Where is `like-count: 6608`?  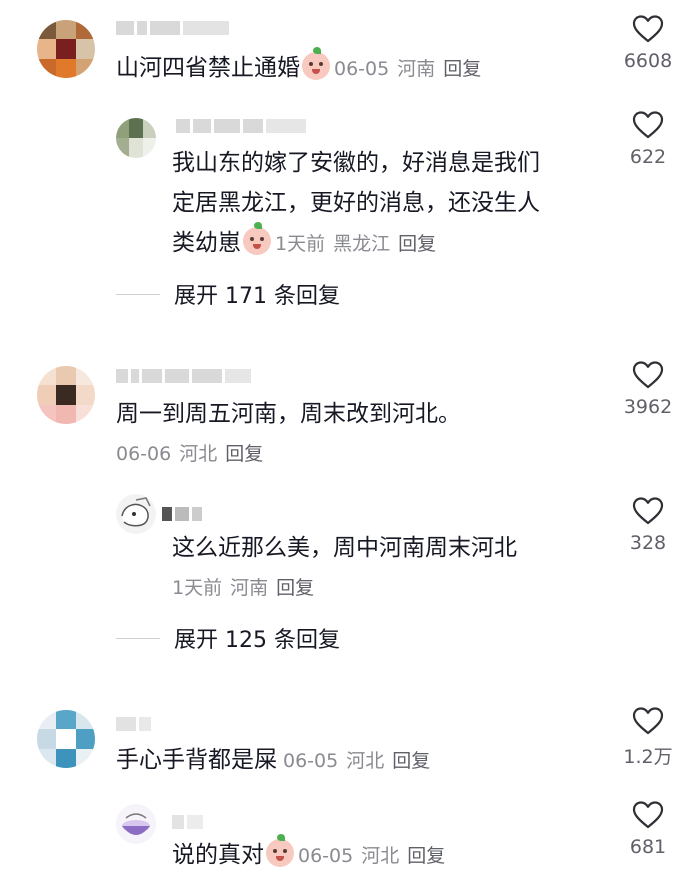 like-count: 6608 is located at coordinates (648, 61).